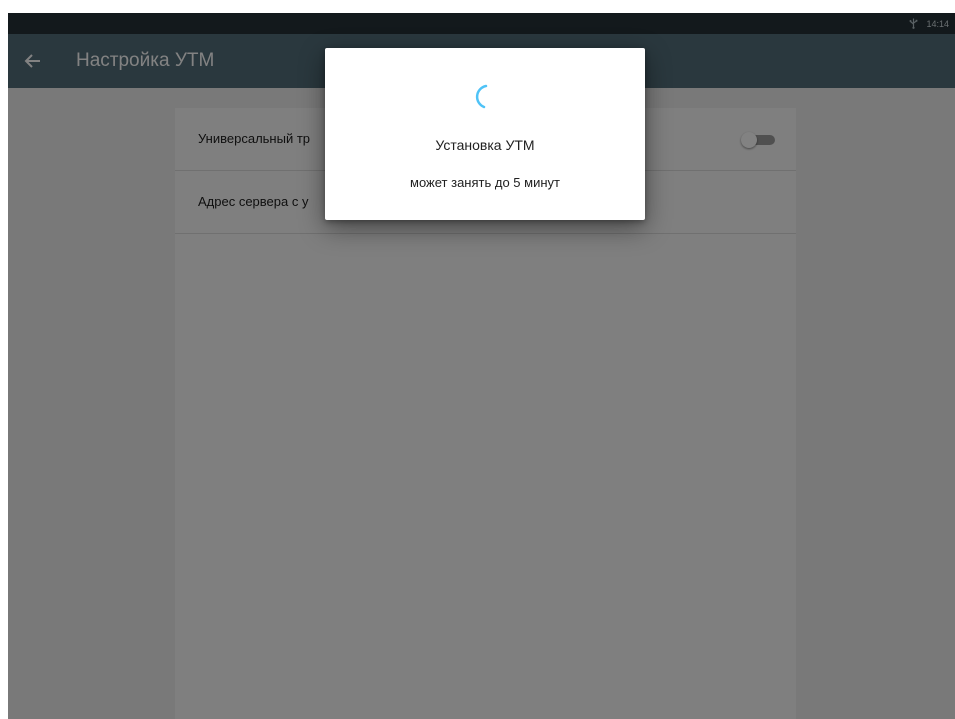  Describe the element at coordinates (485, 134) in the screenshot. I see `progress-dialog: Установка УТМ может занять до 5 минут` at that location.